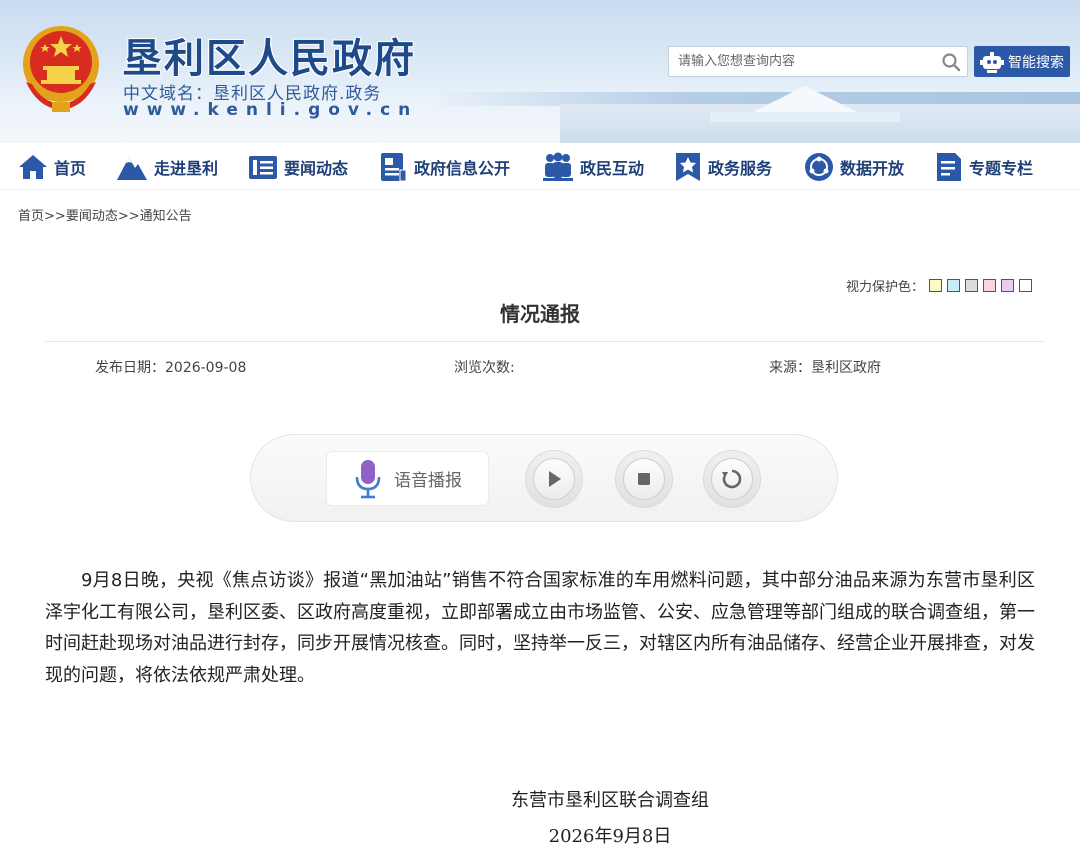 The width and height of the screenshot is (1080, 865). I want to click on column-doc-icon, so click(949, 166).